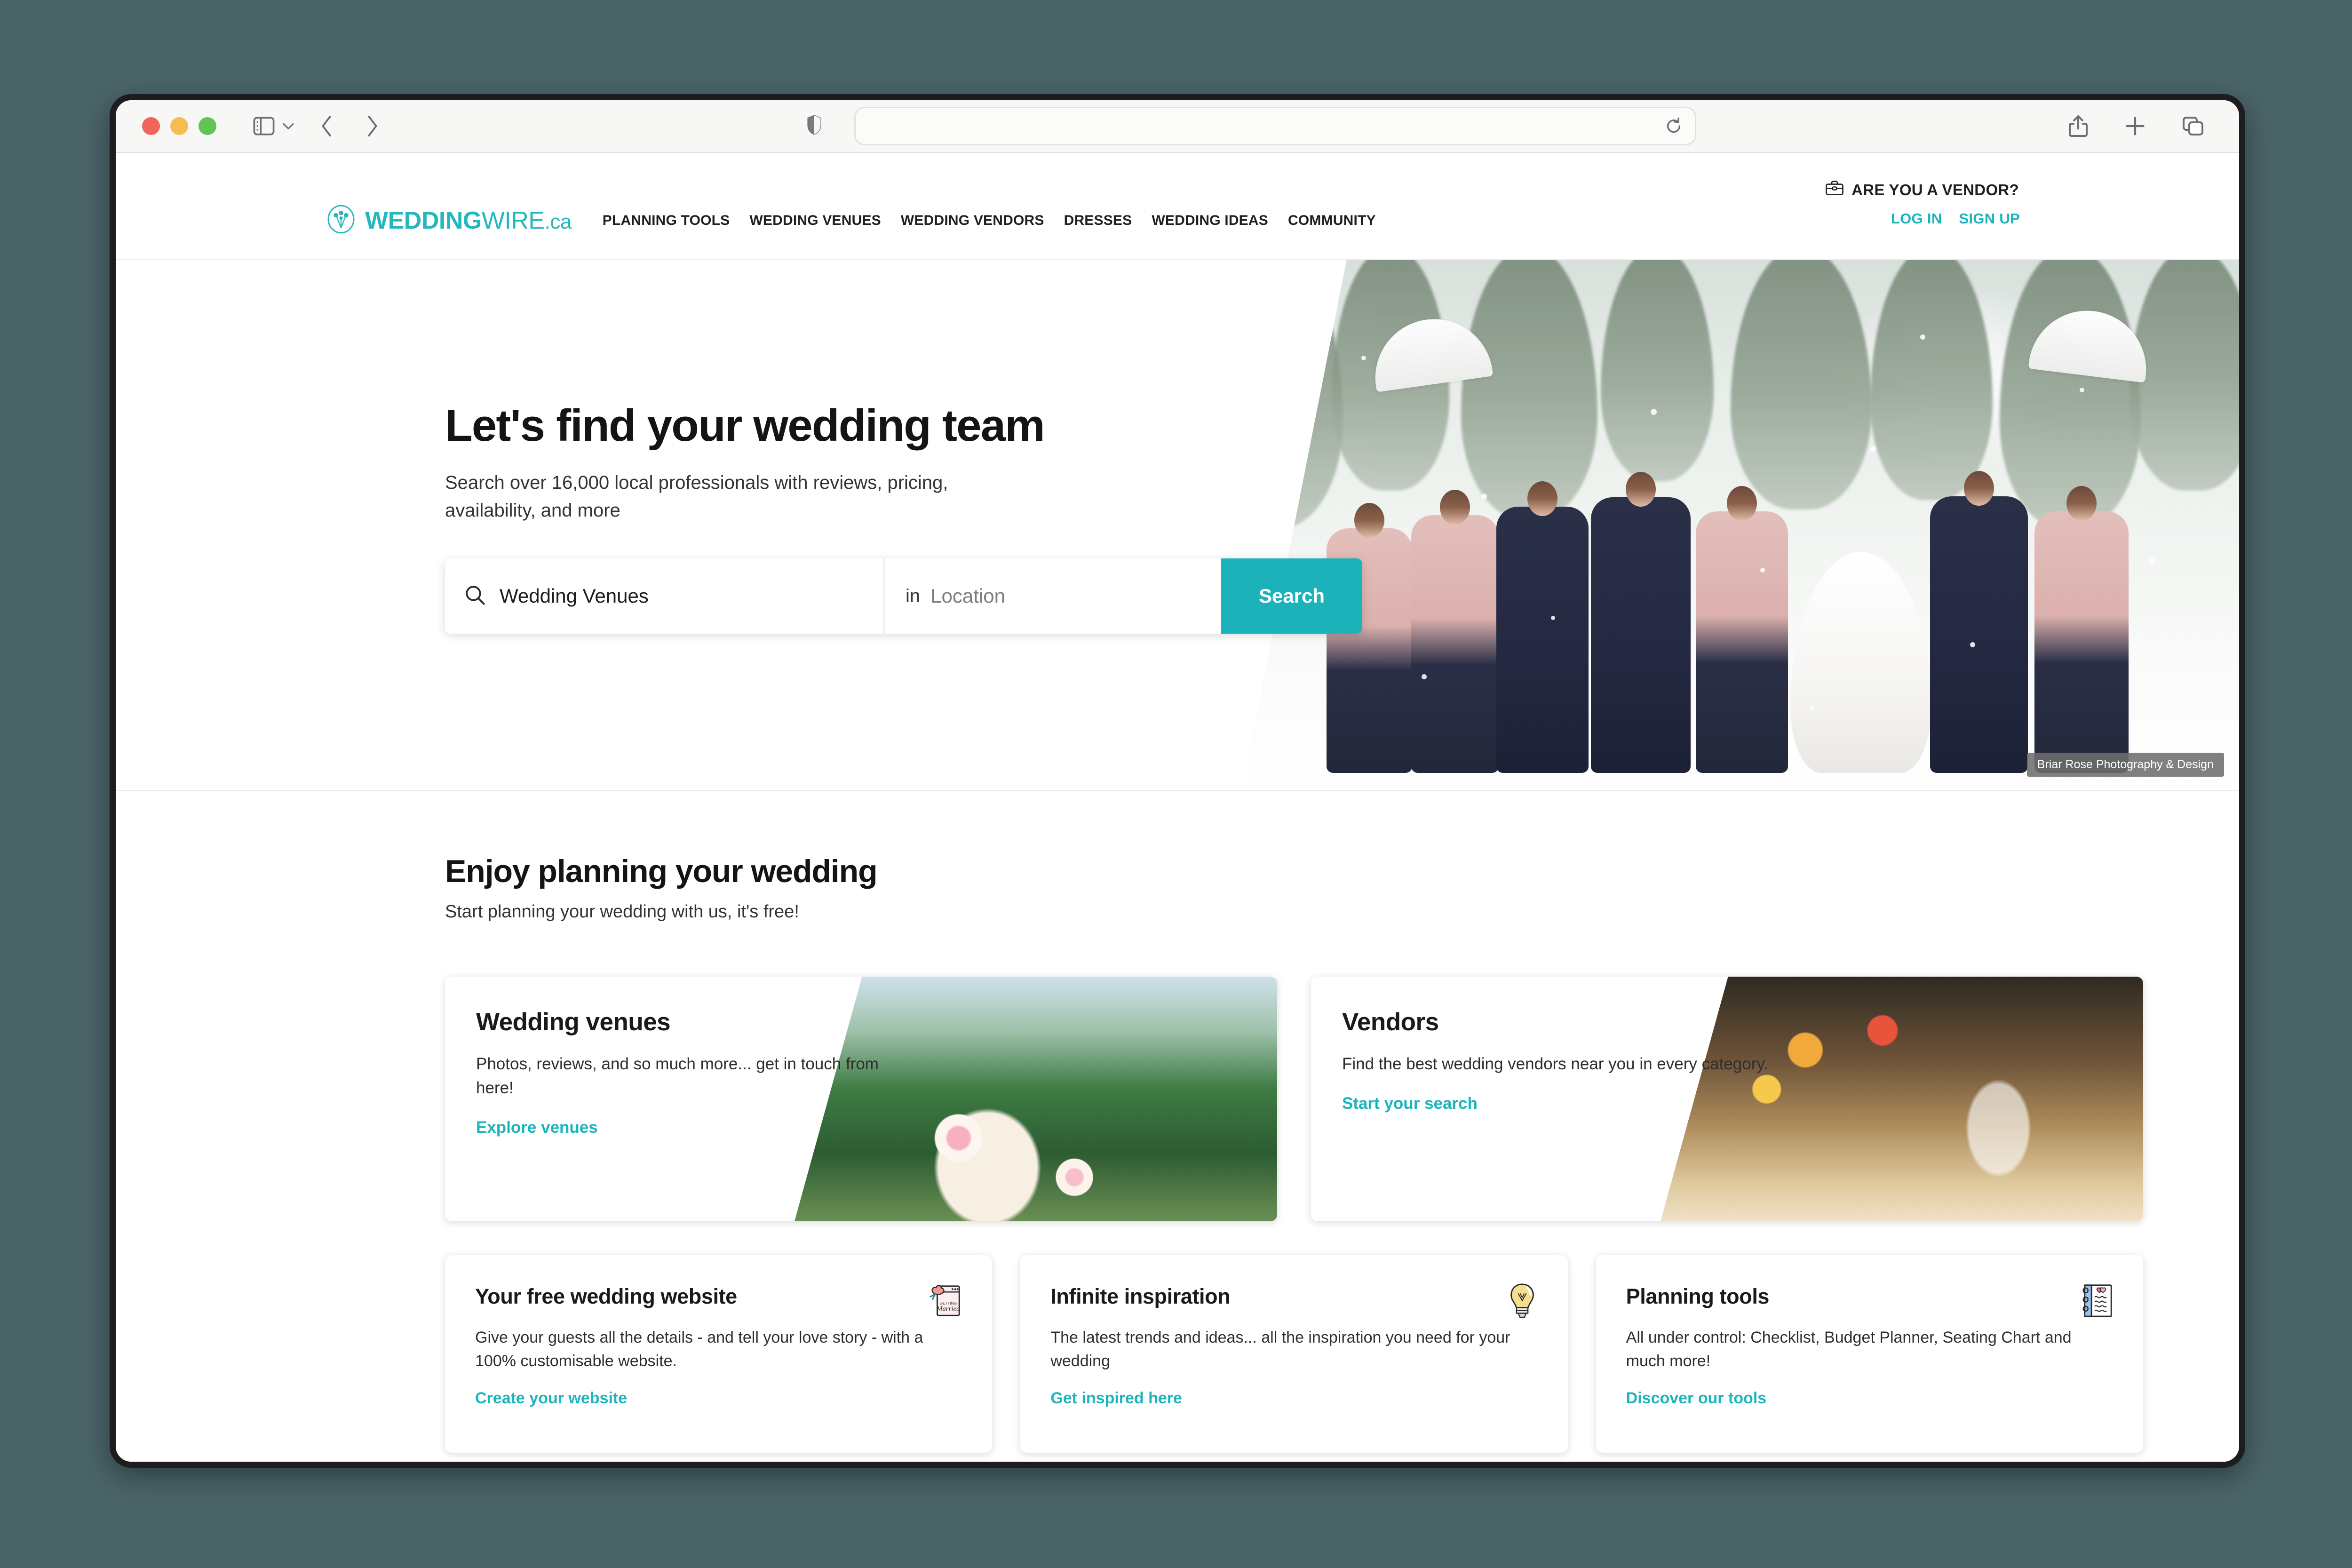  Describe the element at coordinates (2193, 126) in the screenshot. I see `tab-overview-icon` at that location.